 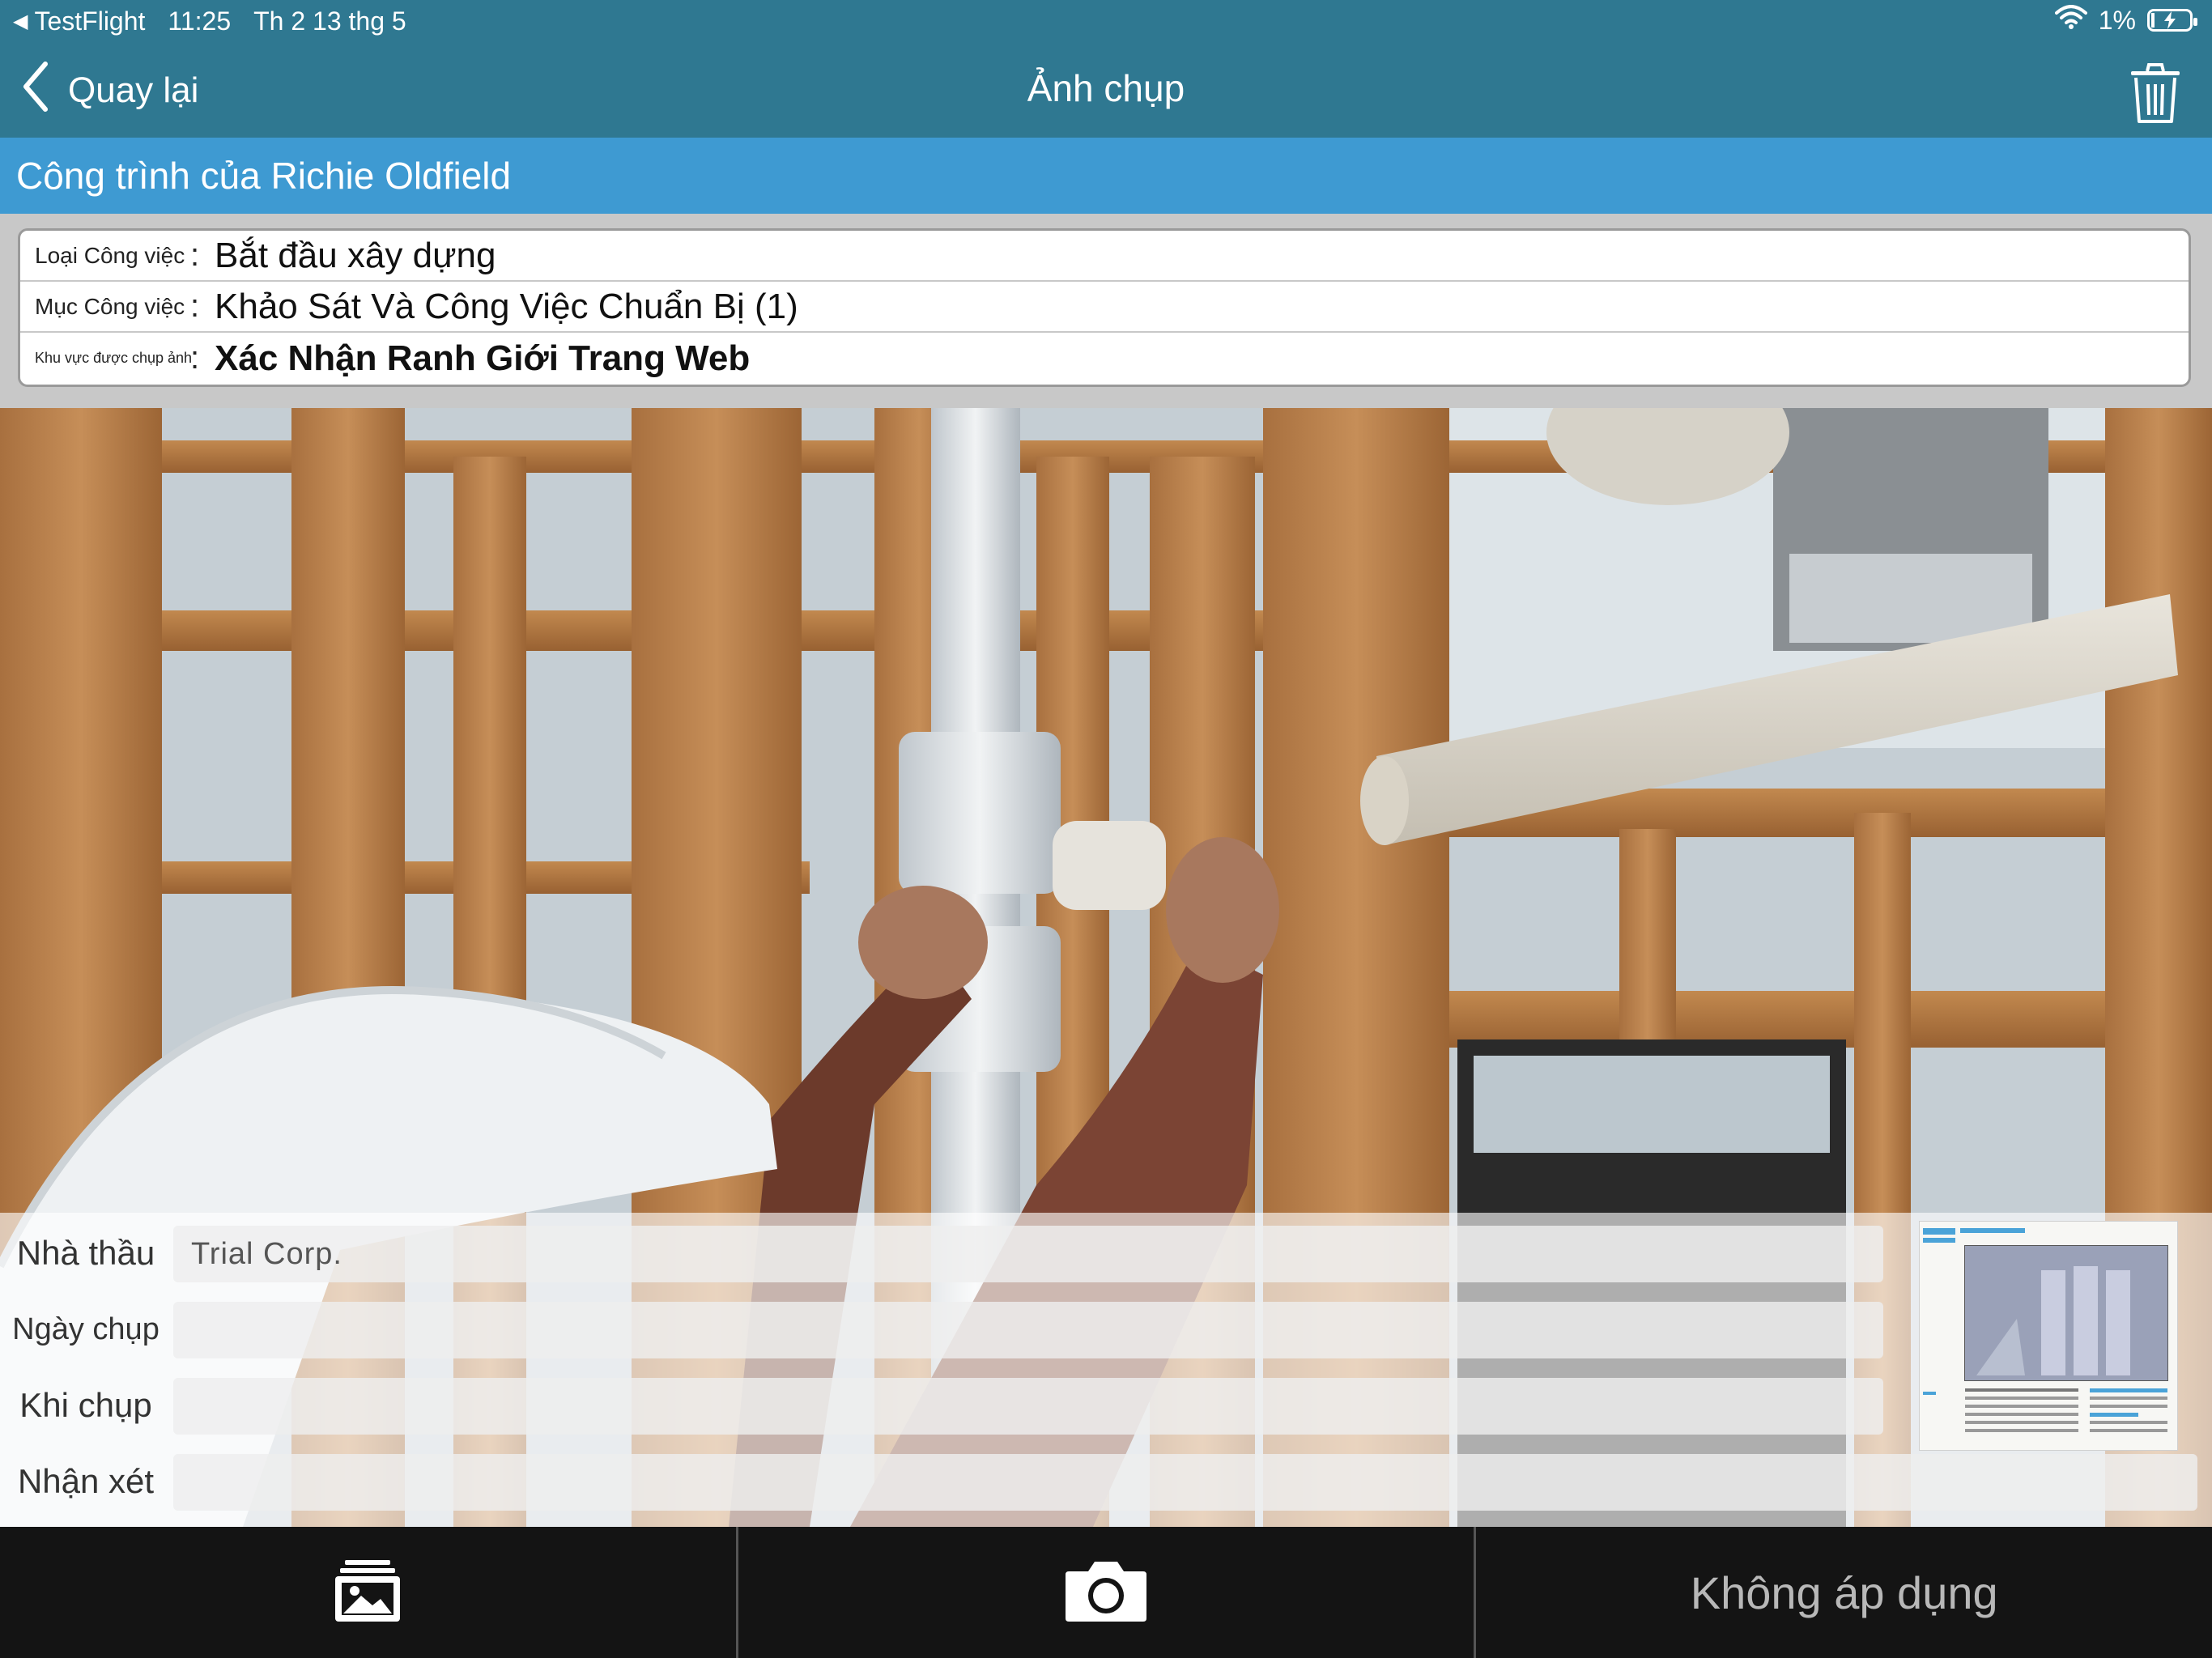 What do you see at coordinates (2070, 20) in the screenshot?
I see `wifi-icon` at bounding box center [2070, 20].